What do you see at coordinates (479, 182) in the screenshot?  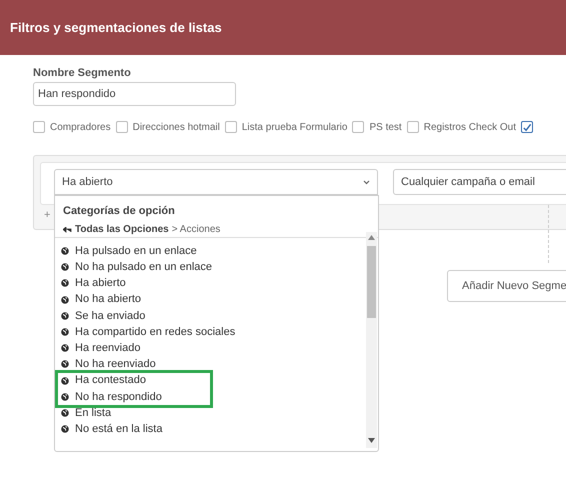 I see `campaign-select: Cualquier campaña o email` at bounding box center [479, 182].